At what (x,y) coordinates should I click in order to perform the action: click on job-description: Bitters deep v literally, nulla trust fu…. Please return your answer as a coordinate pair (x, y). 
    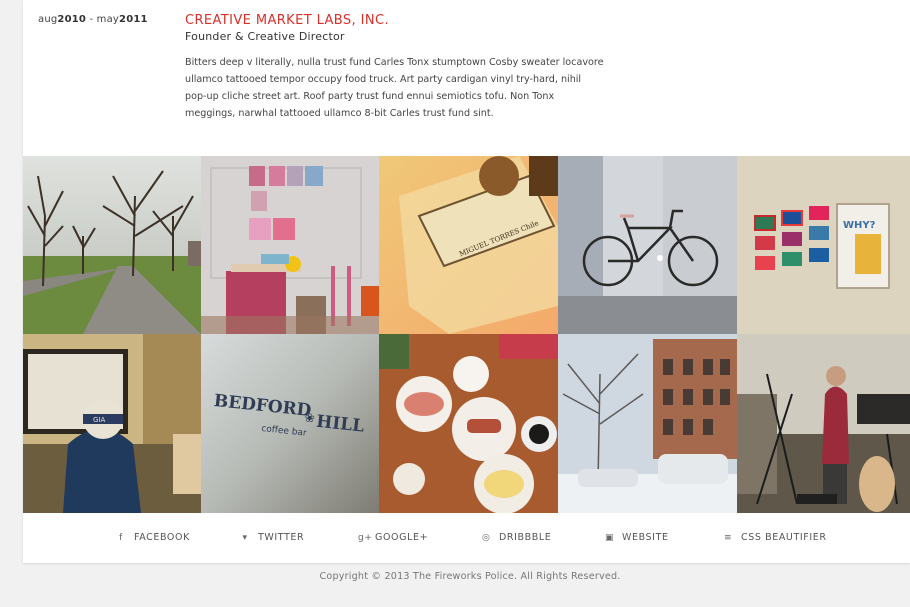
    Looking at the image, I should click on (394, 88).